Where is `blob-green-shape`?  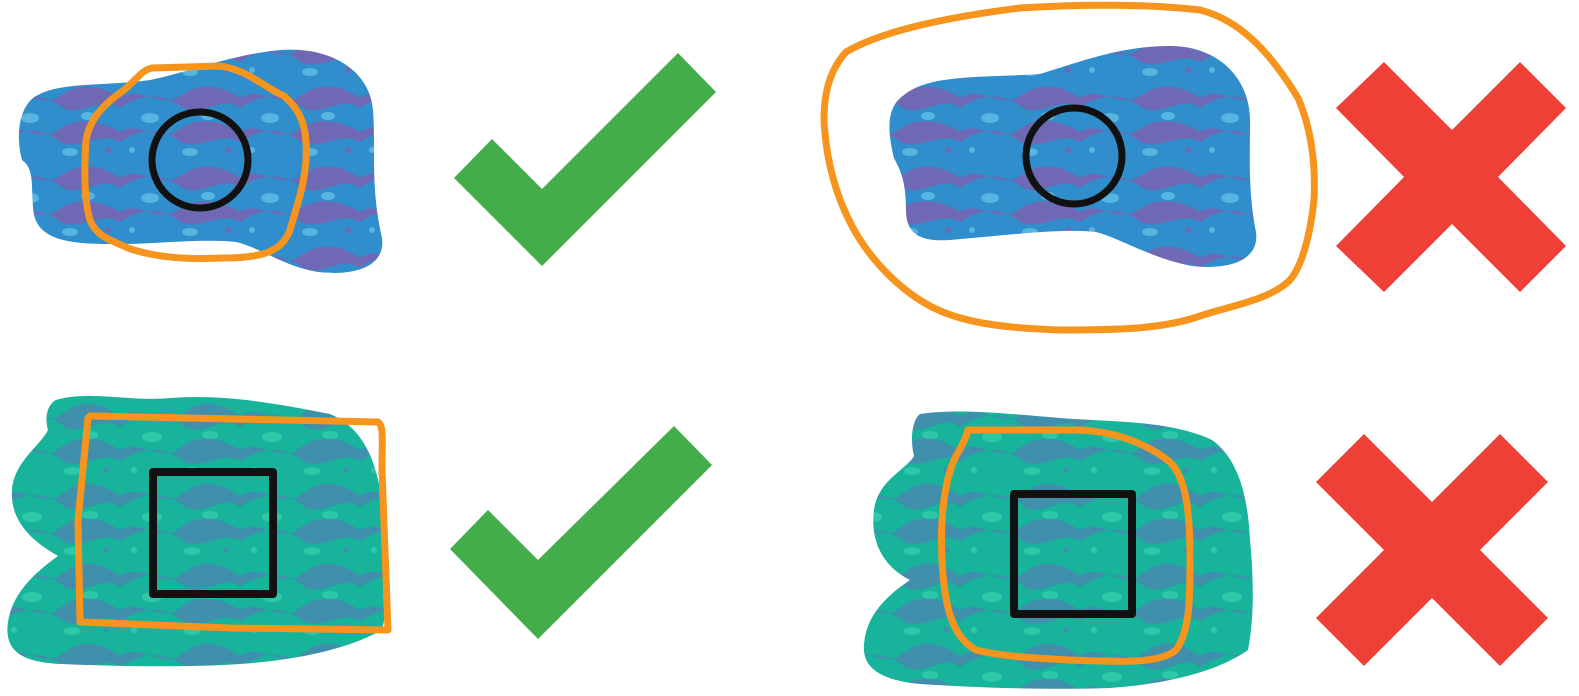 blob-green-shape is located at coordinates (1058, 550).